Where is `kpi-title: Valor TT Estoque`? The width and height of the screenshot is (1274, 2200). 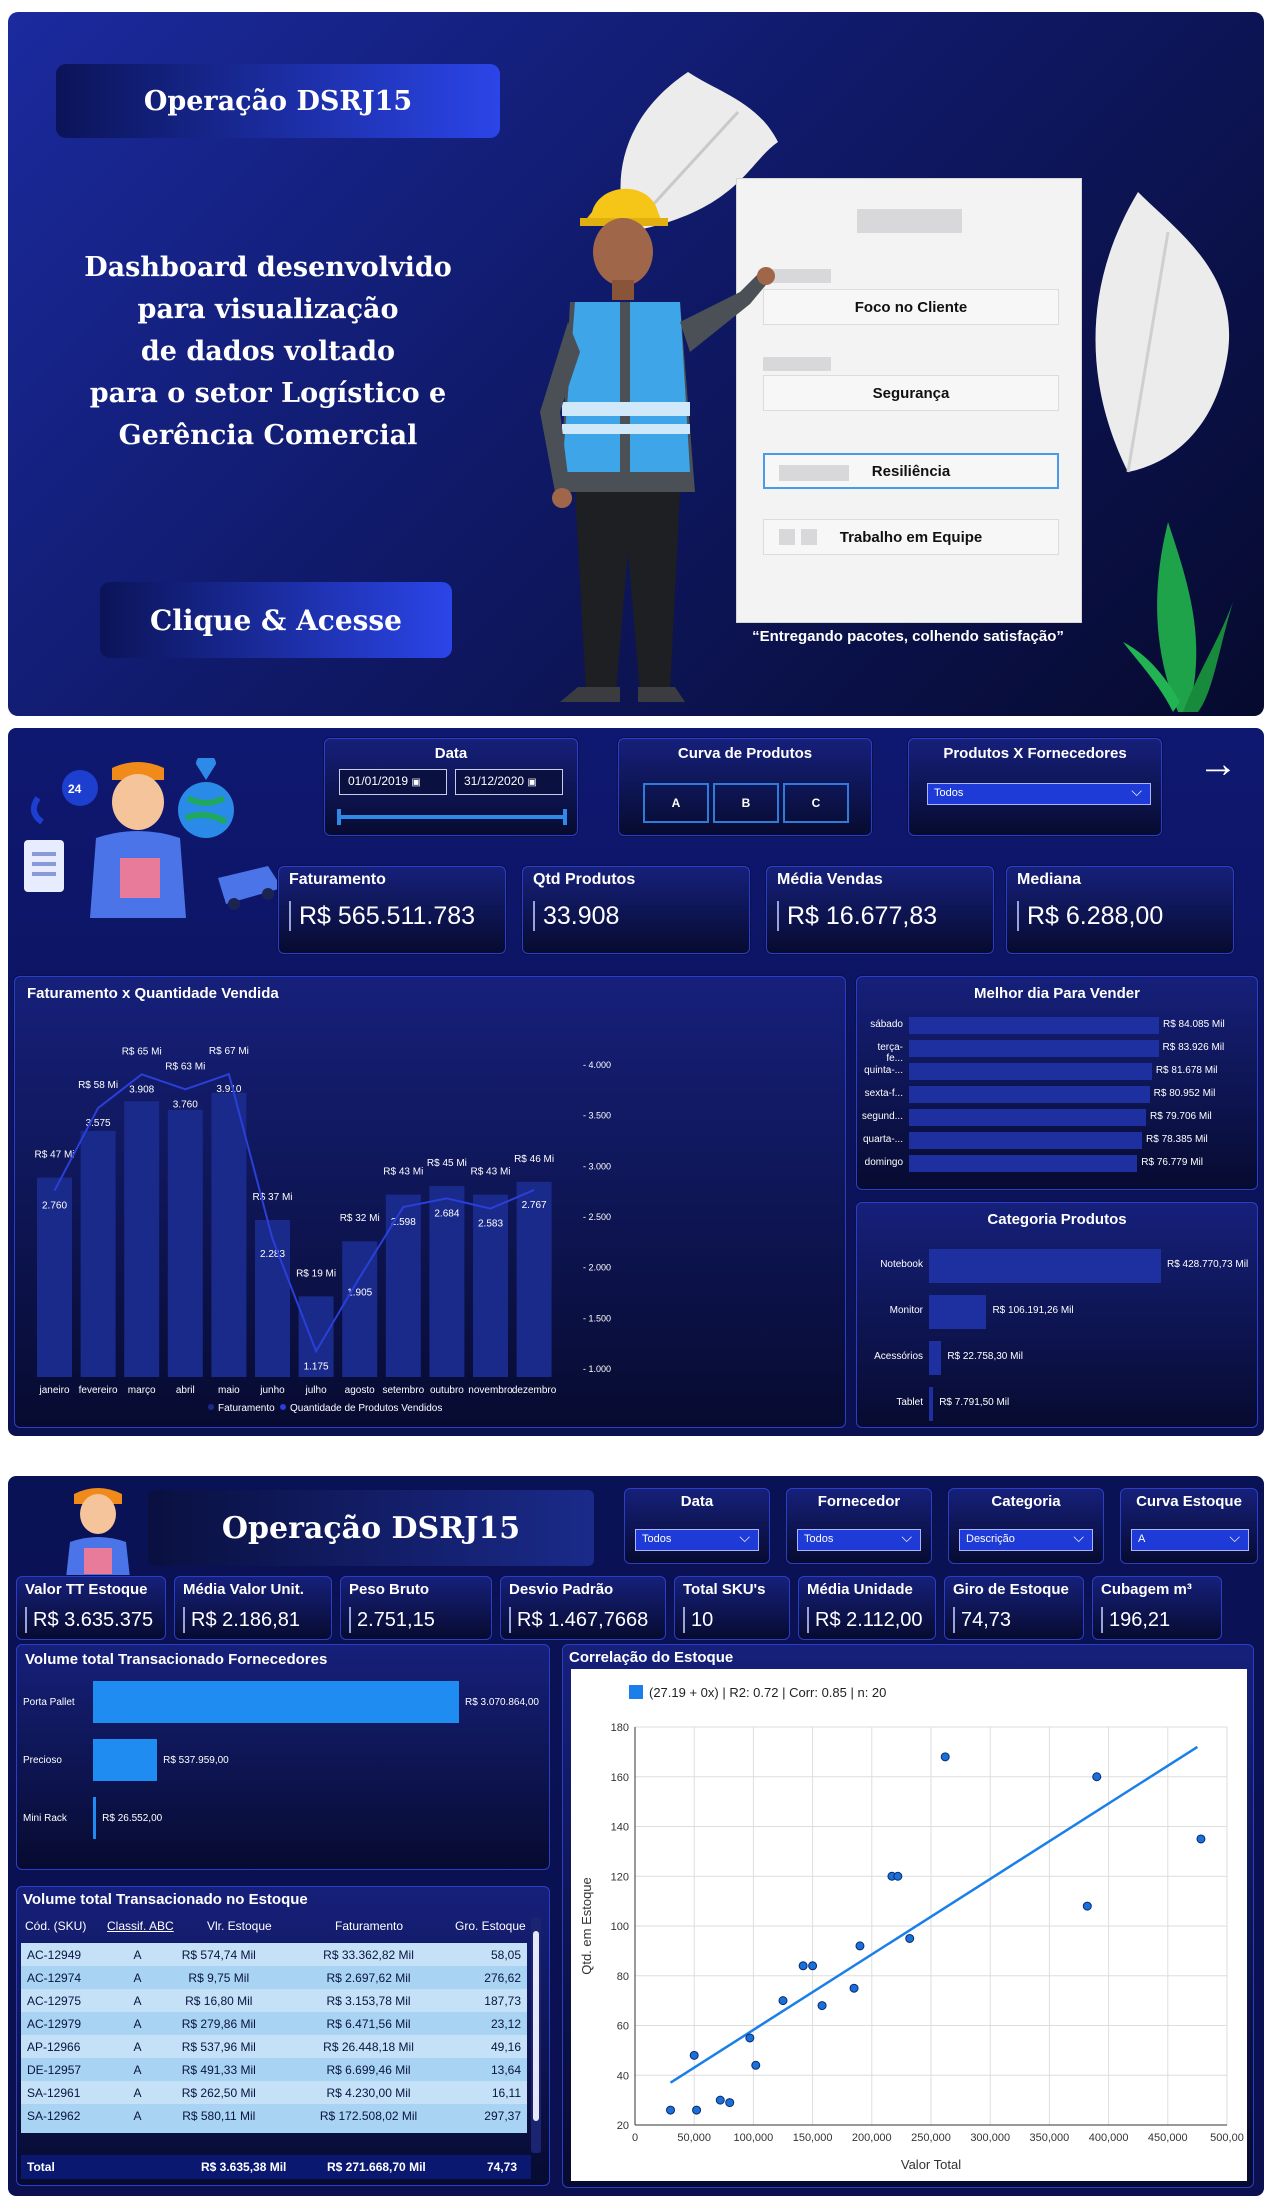
kpi-title: Valor TT Estoque is located at coordinates (86, 1589).